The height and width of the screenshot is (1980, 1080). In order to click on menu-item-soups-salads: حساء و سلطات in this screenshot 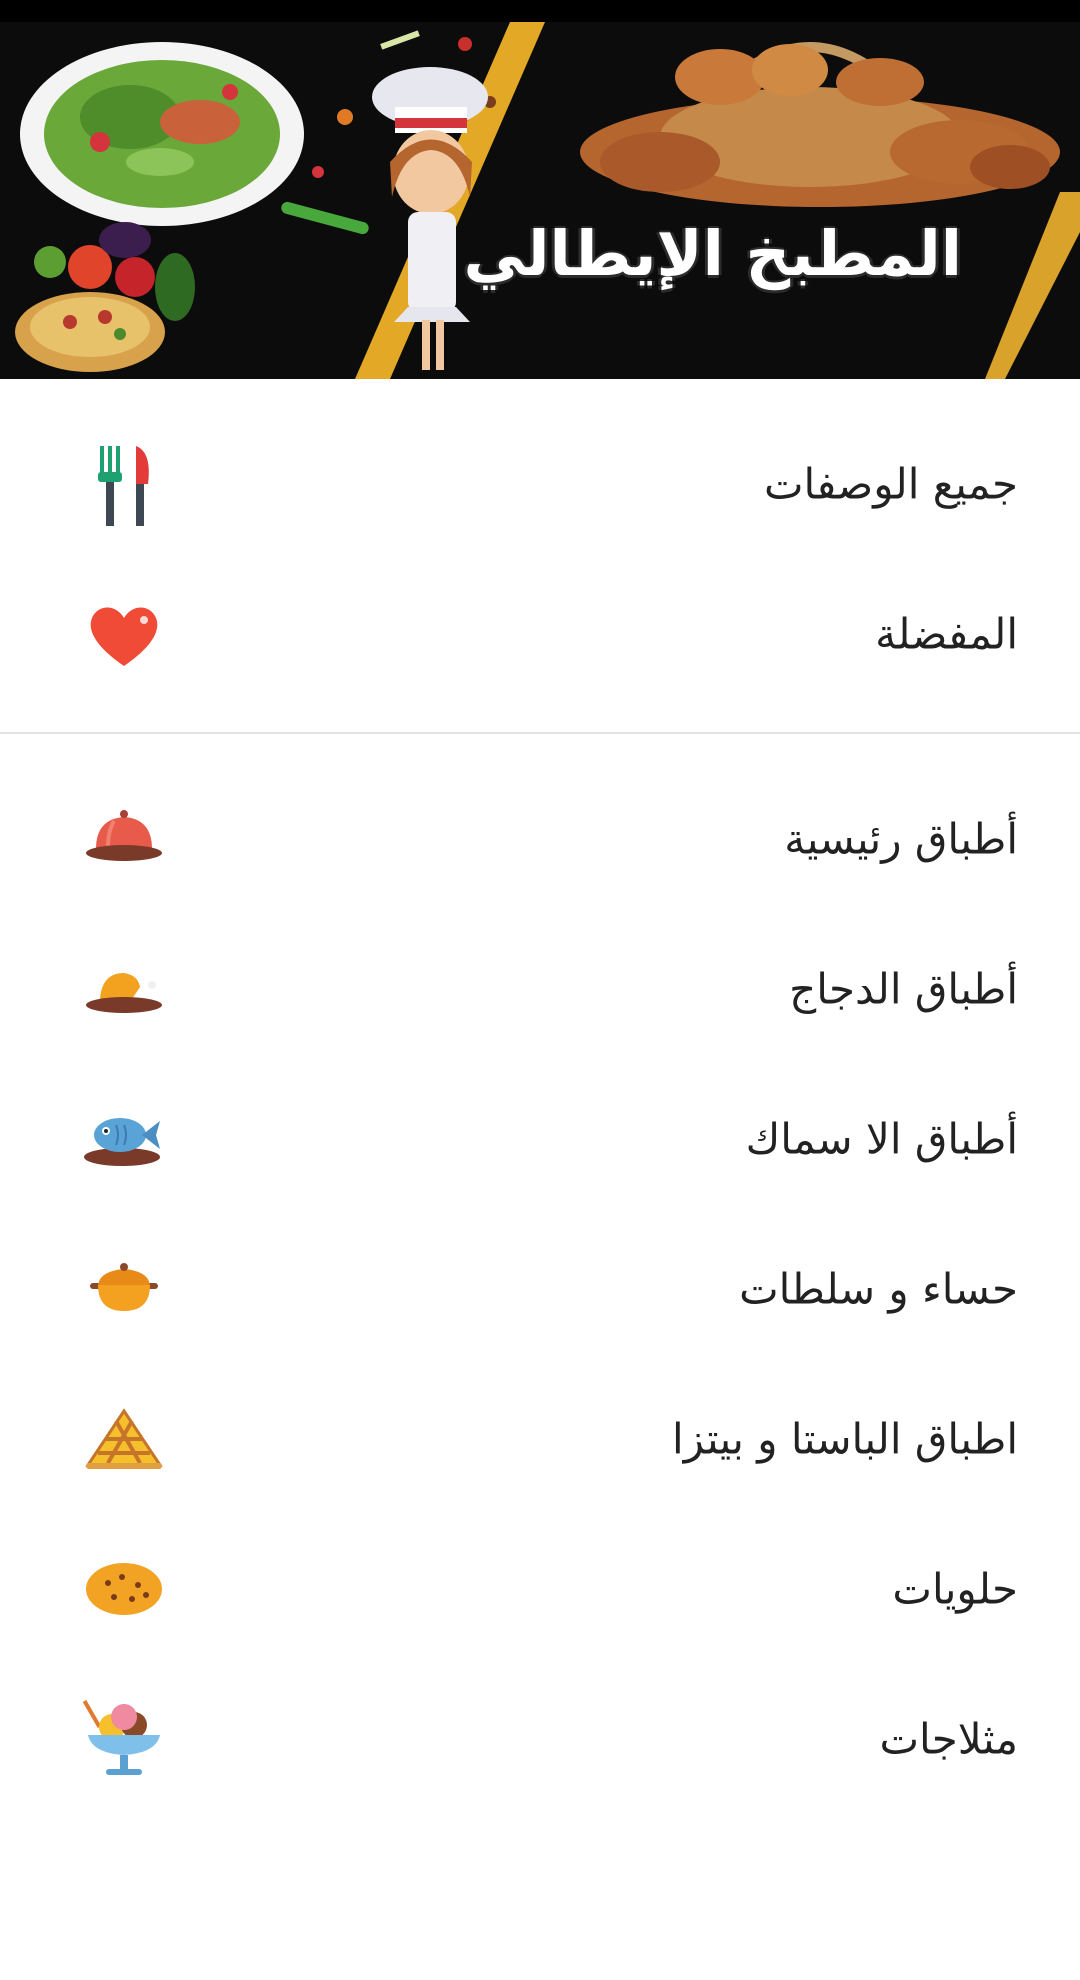, I will do `click(540, 1289)`.